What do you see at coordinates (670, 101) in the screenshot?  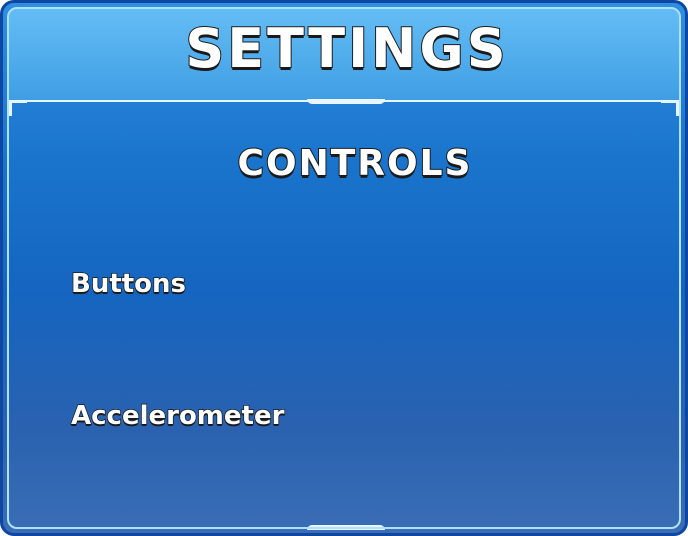 I see `corner-tick-right-h` at bounding box center [670, 101].